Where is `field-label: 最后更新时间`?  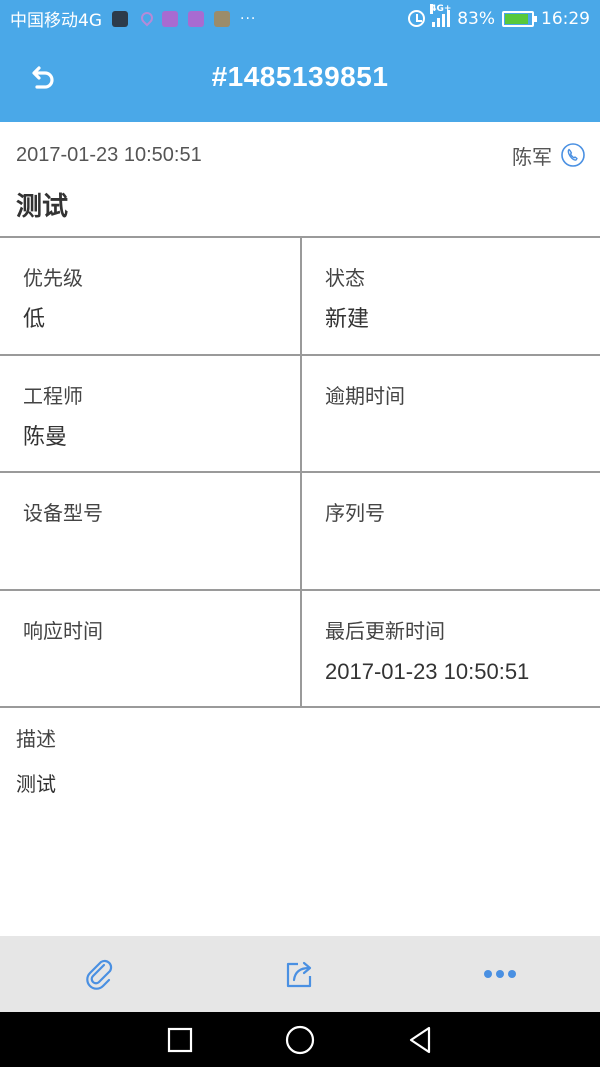
field-label: 最后更新时间 is located at coordinates (385, 630).